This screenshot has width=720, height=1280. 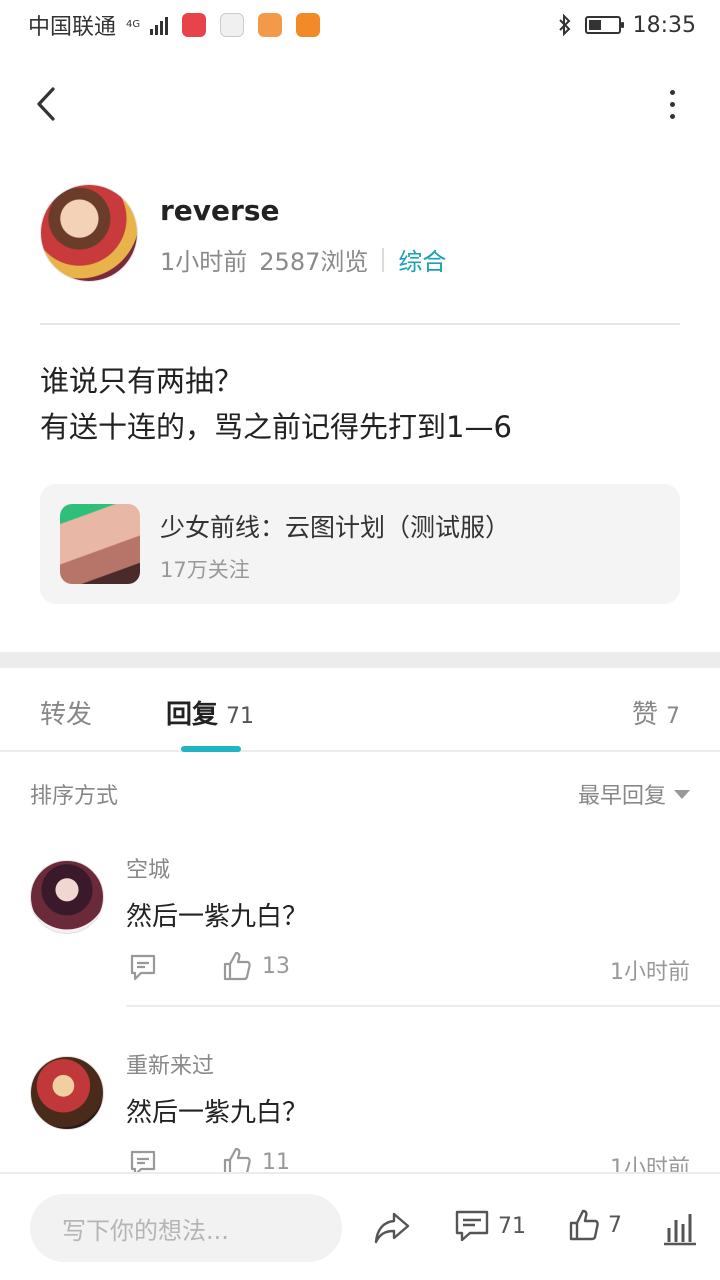 I want to click on active-tab-indicator, so click(x=211, y=749).